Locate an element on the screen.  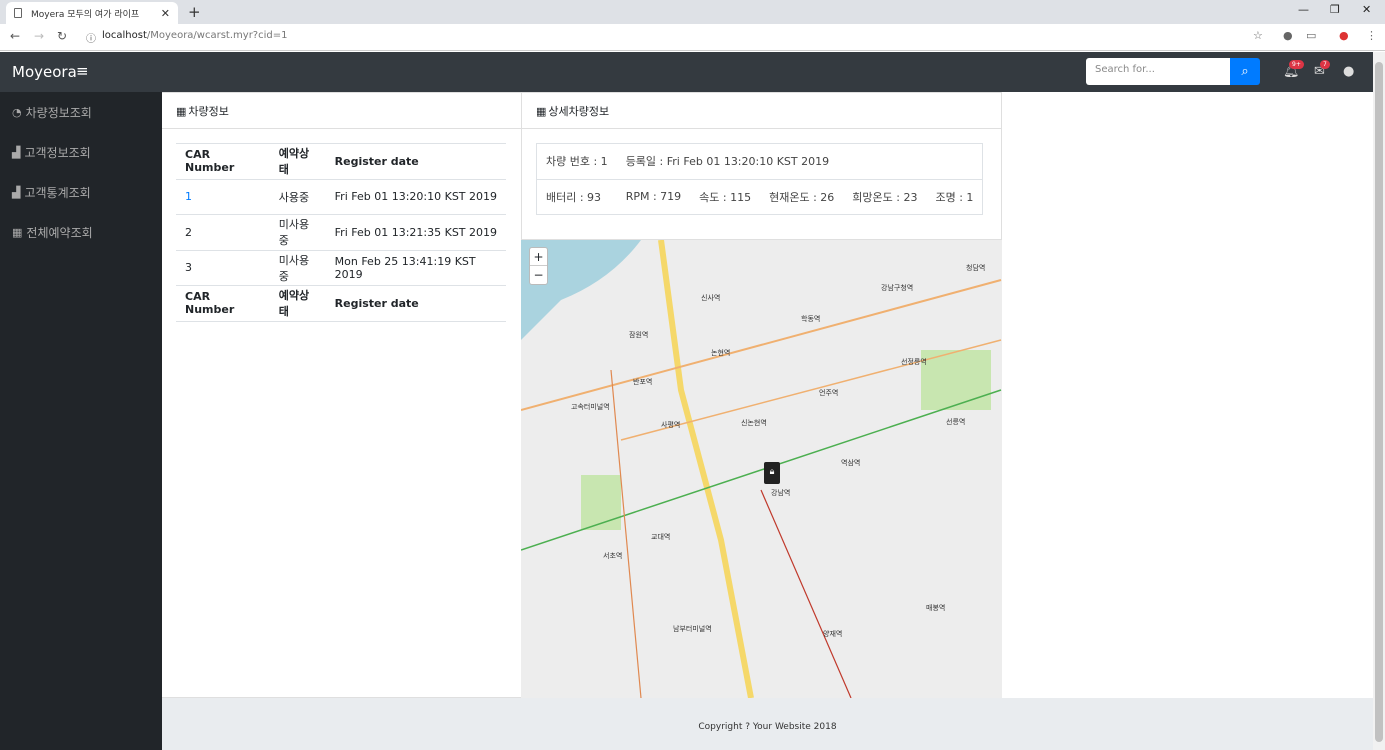
map-label: 선릉역 is located at coordinates (956, 422).